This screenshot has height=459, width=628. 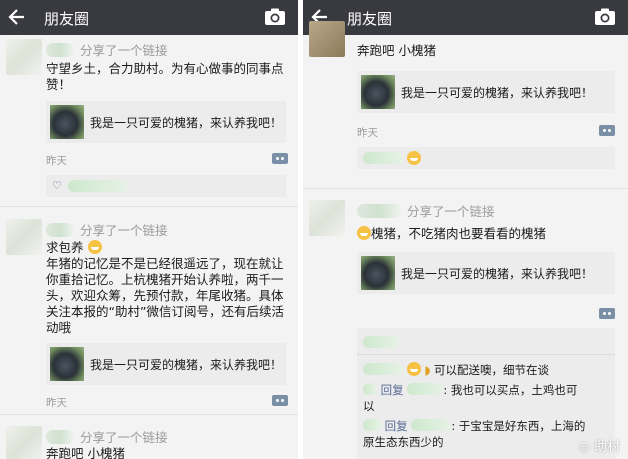 I want to click on comment-line: ◗ 可以配送噢，细节在谈, so click(x=456, y=370).